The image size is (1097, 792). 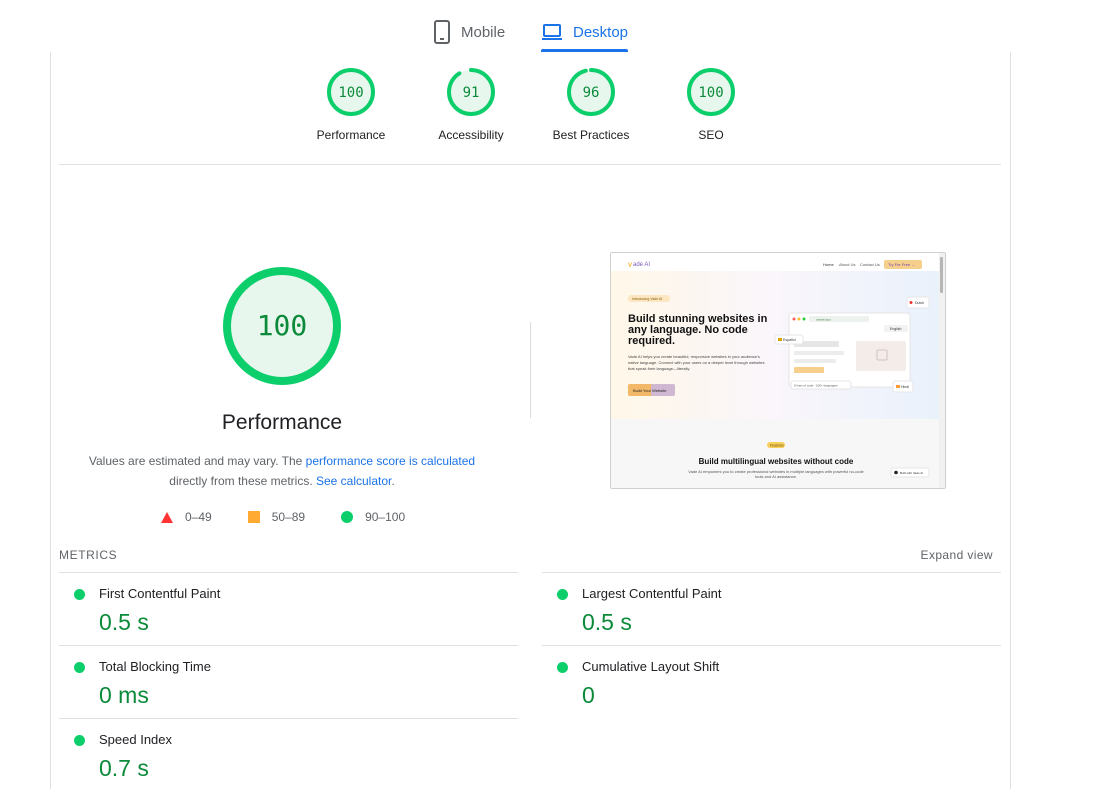 What do you see at coordinates (353, 481) in the screenshot?
I see `see-calculator-link: See calculator` at bounding box center [353, 481].